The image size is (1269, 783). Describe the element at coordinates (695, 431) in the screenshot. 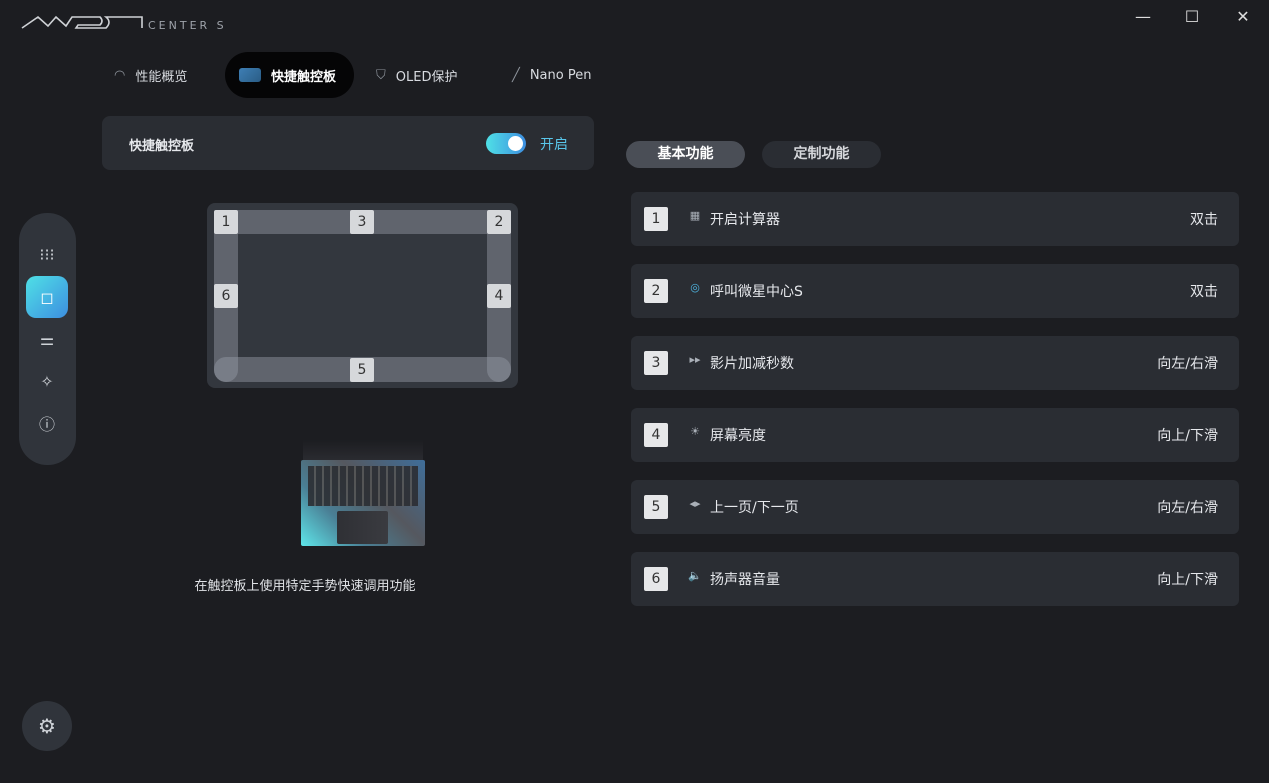

I see `brightness-icon: ☀` at that location.